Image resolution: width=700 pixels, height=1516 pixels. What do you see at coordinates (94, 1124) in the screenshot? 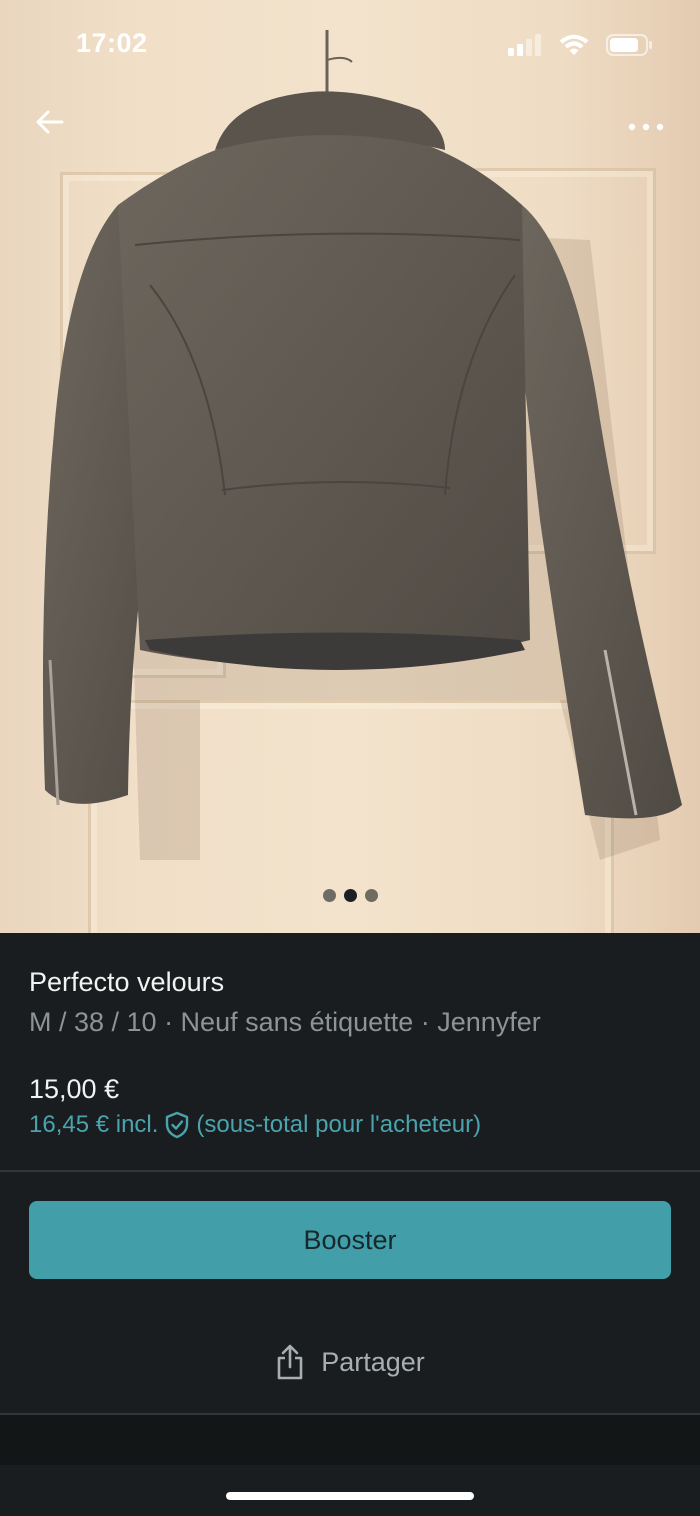
I see `price-incl: 16,45 € incl.` at bounding box center [94, 1124].